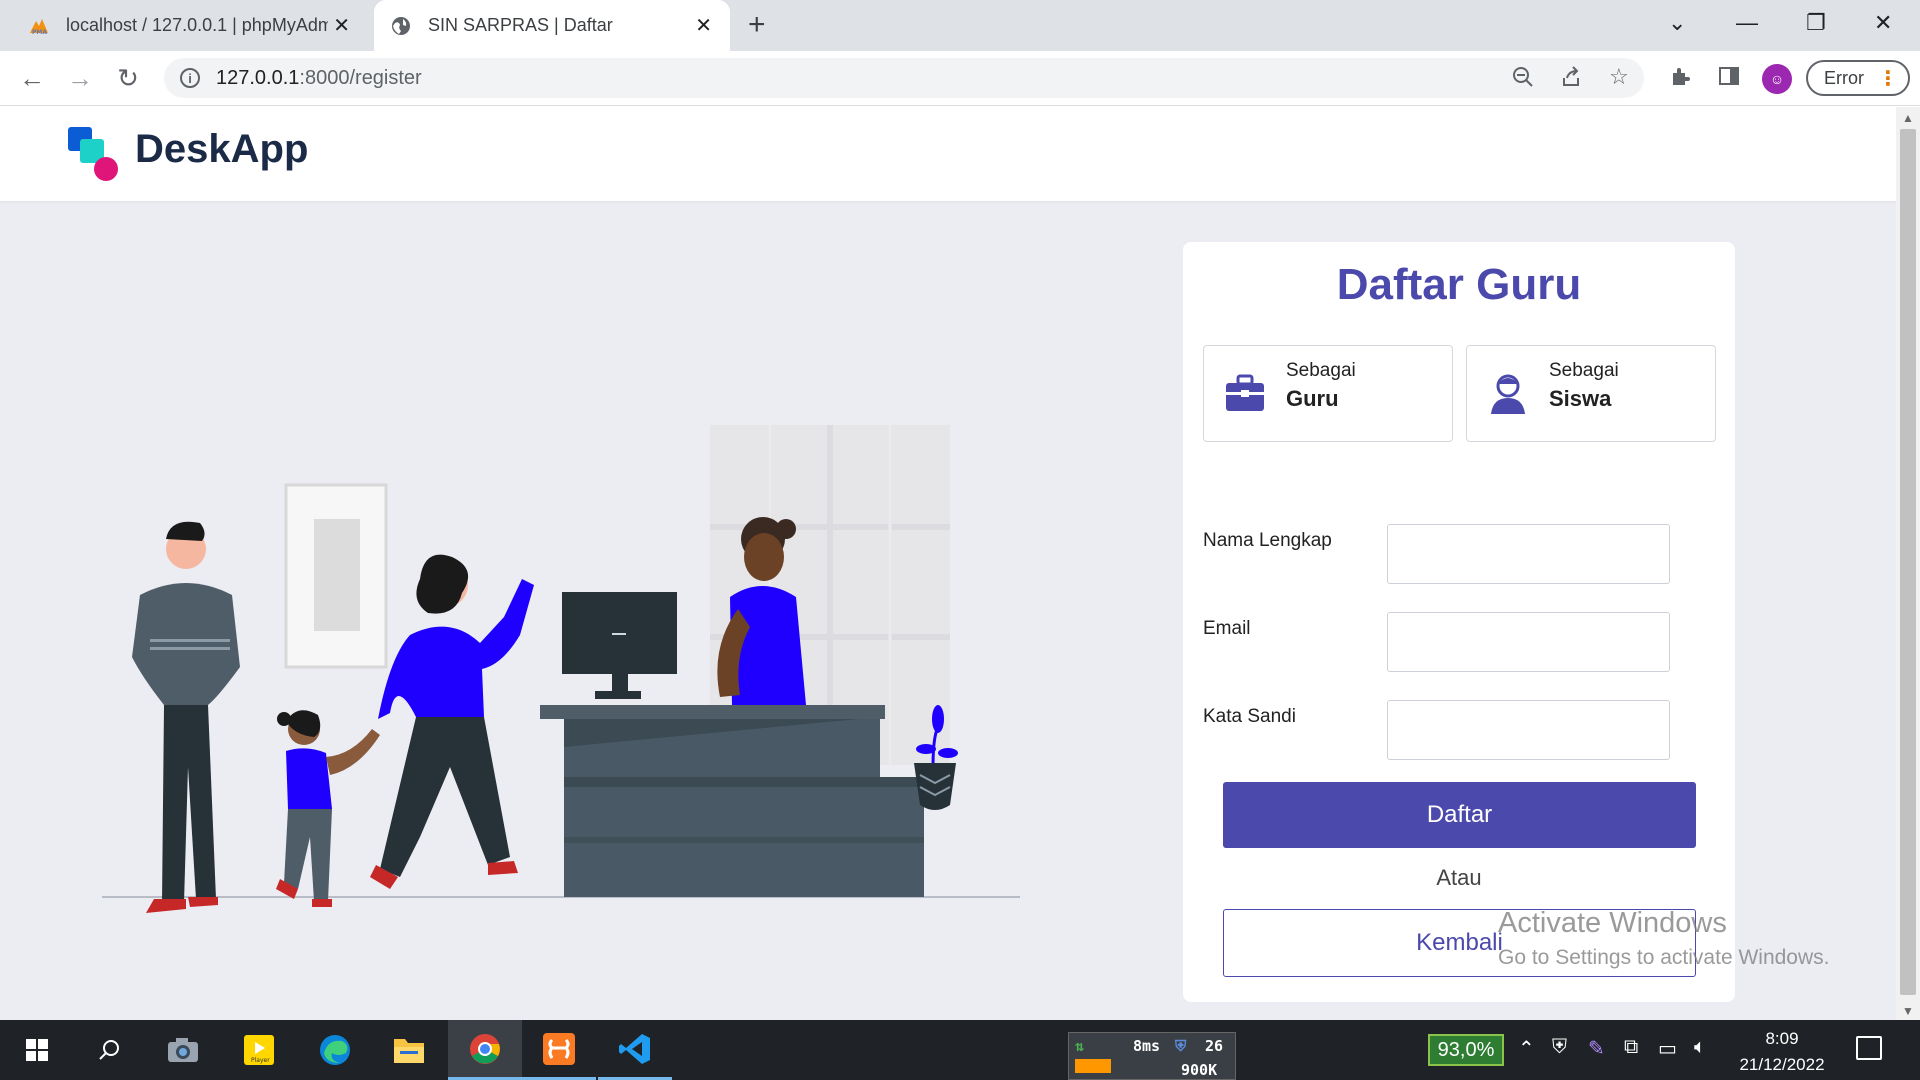 This screenshot has height=1080, width=1920. I want to click on search-button, so click(109, 1050).